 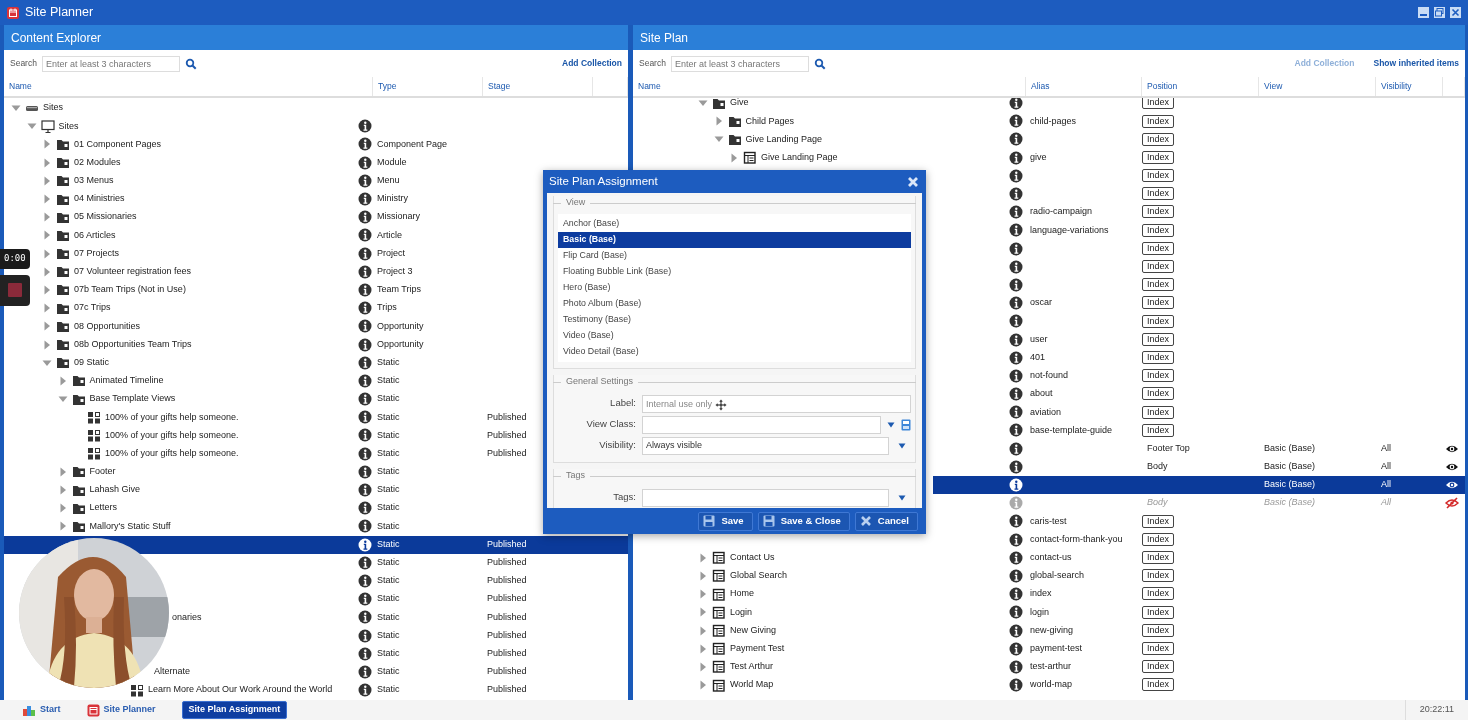 What do you see at coordinates (1199, 357) in the screenshot?
I see `tree-row: 401 Index` at bounding box center [1199, 357].